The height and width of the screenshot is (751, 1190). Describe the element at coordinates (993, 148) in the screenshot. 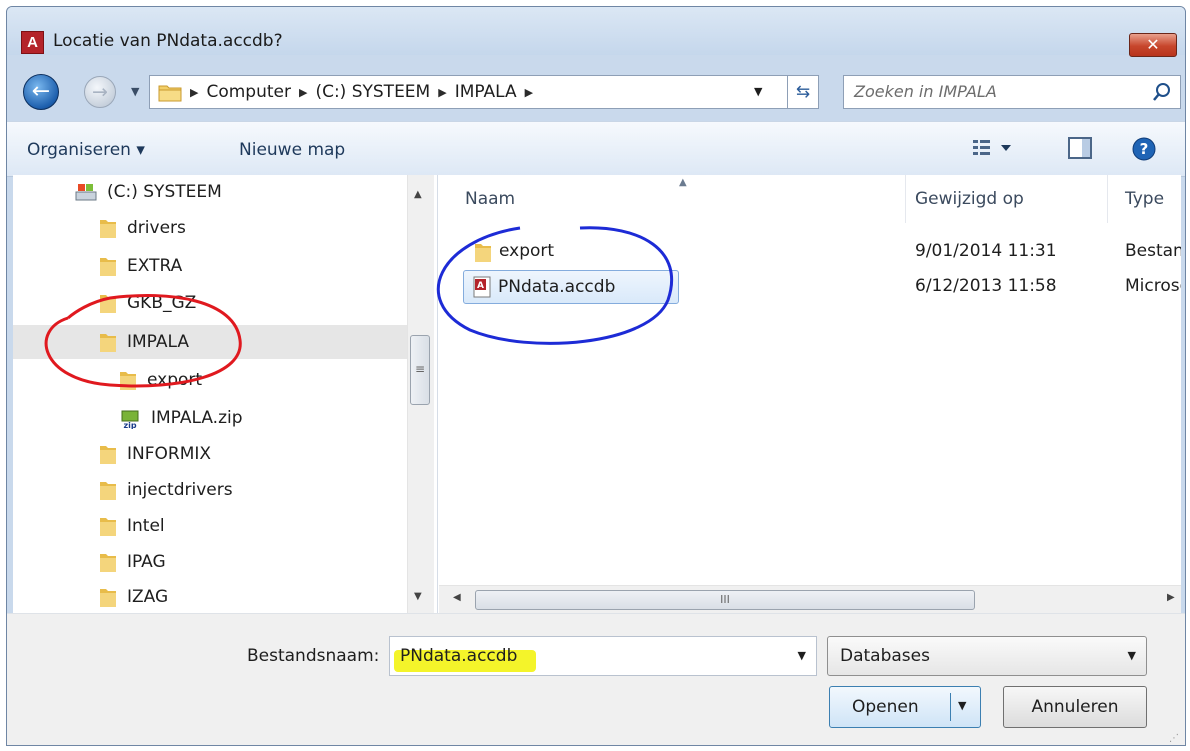

I see `view-options-icon` at that location.